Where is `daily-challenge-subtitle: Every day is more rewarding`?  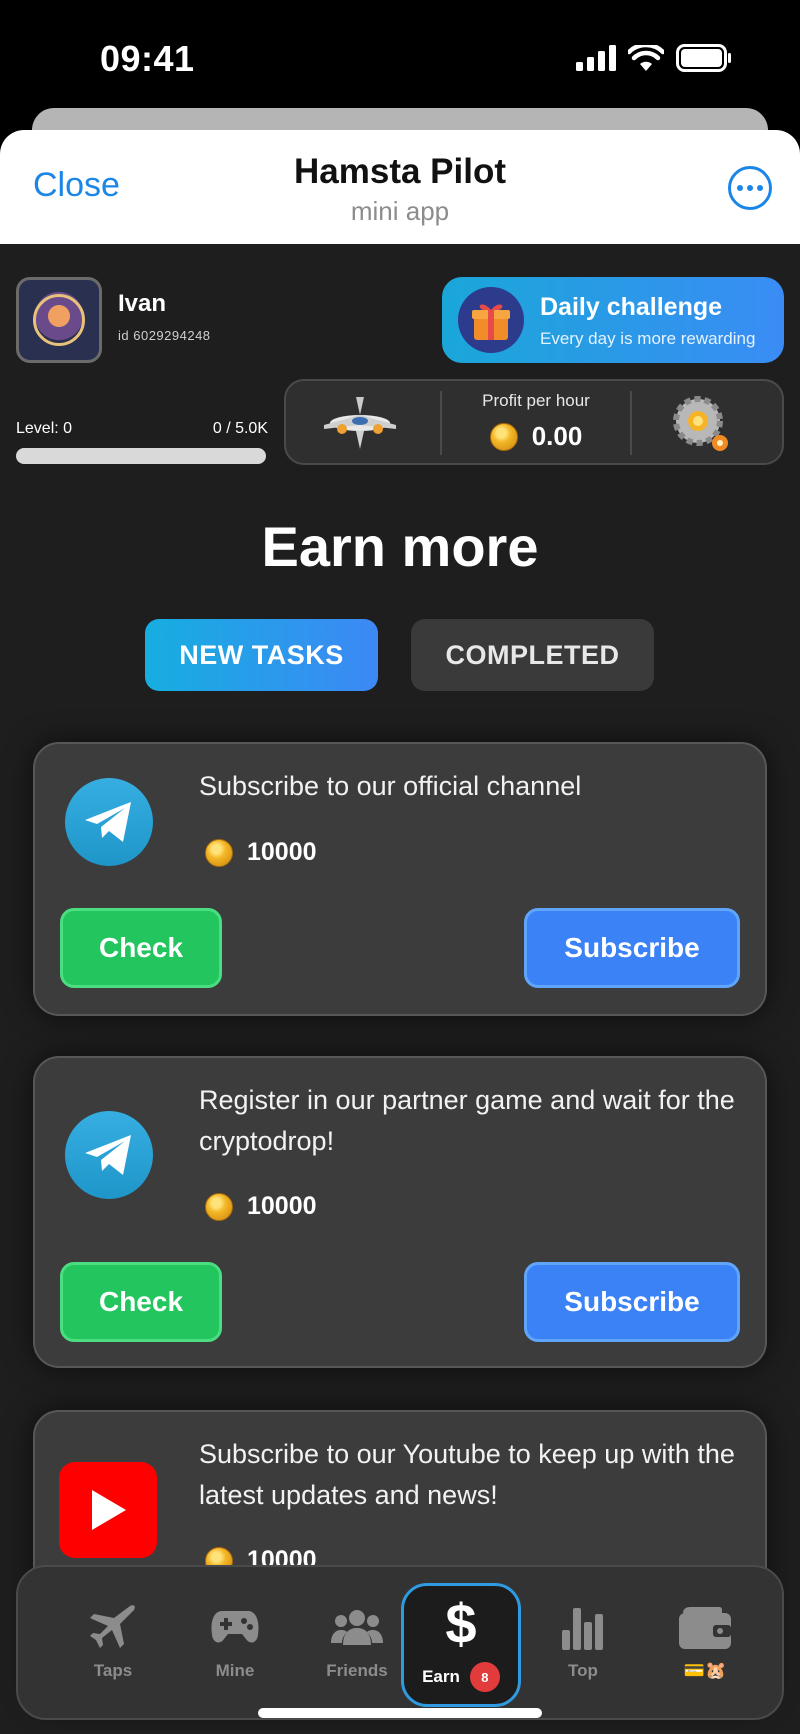
daily-challenge-subtitle: Every day is more rewarding is located at coordinates (648, 338).